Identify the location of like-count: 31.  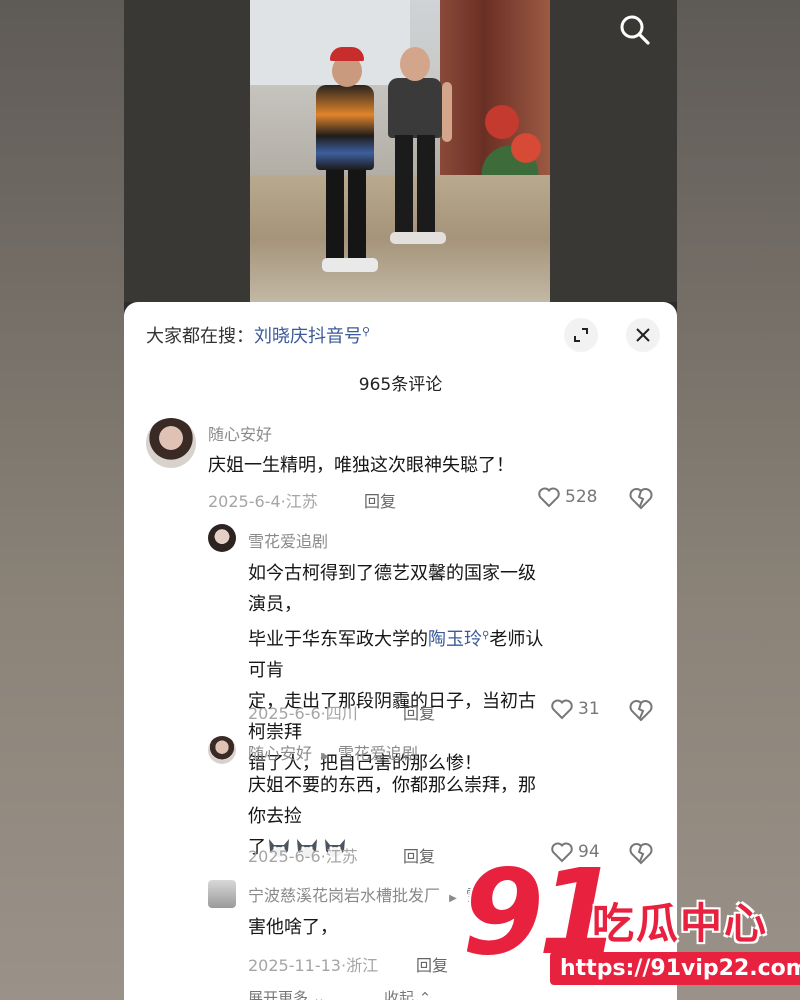
(589, 709).